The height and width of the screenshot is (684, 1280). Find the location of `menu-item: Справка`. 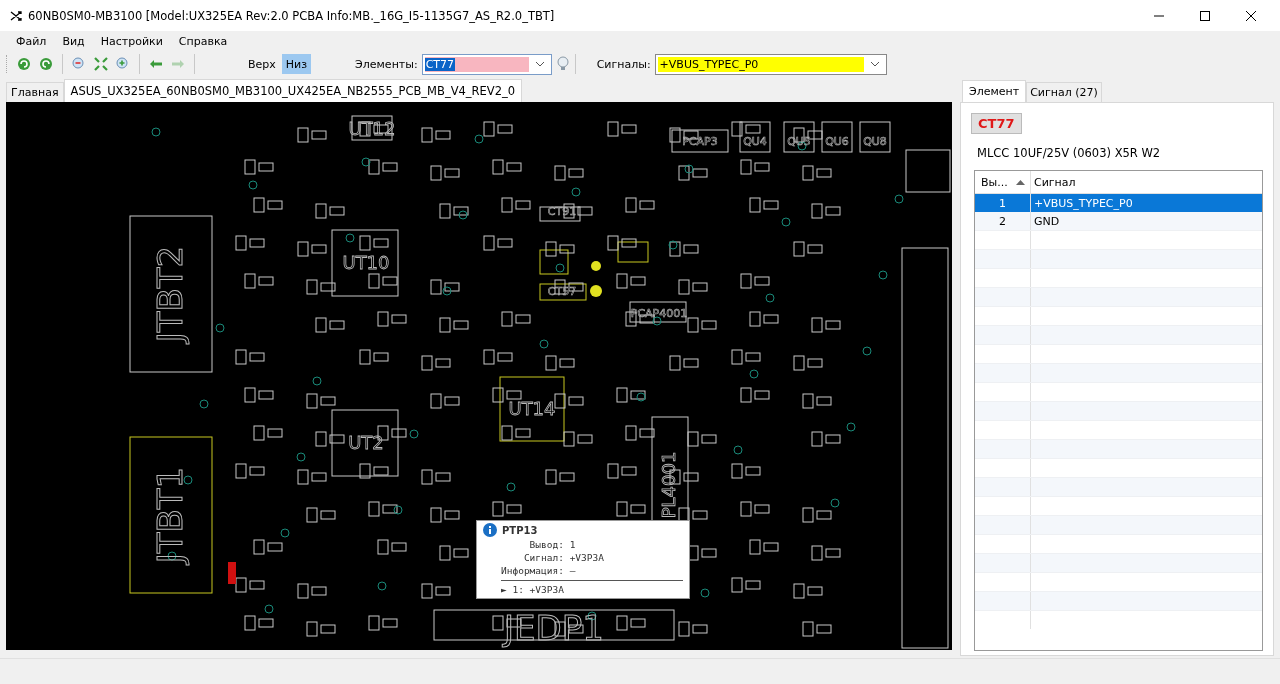

menu-item: Справка is located at coordinates (203, 41).